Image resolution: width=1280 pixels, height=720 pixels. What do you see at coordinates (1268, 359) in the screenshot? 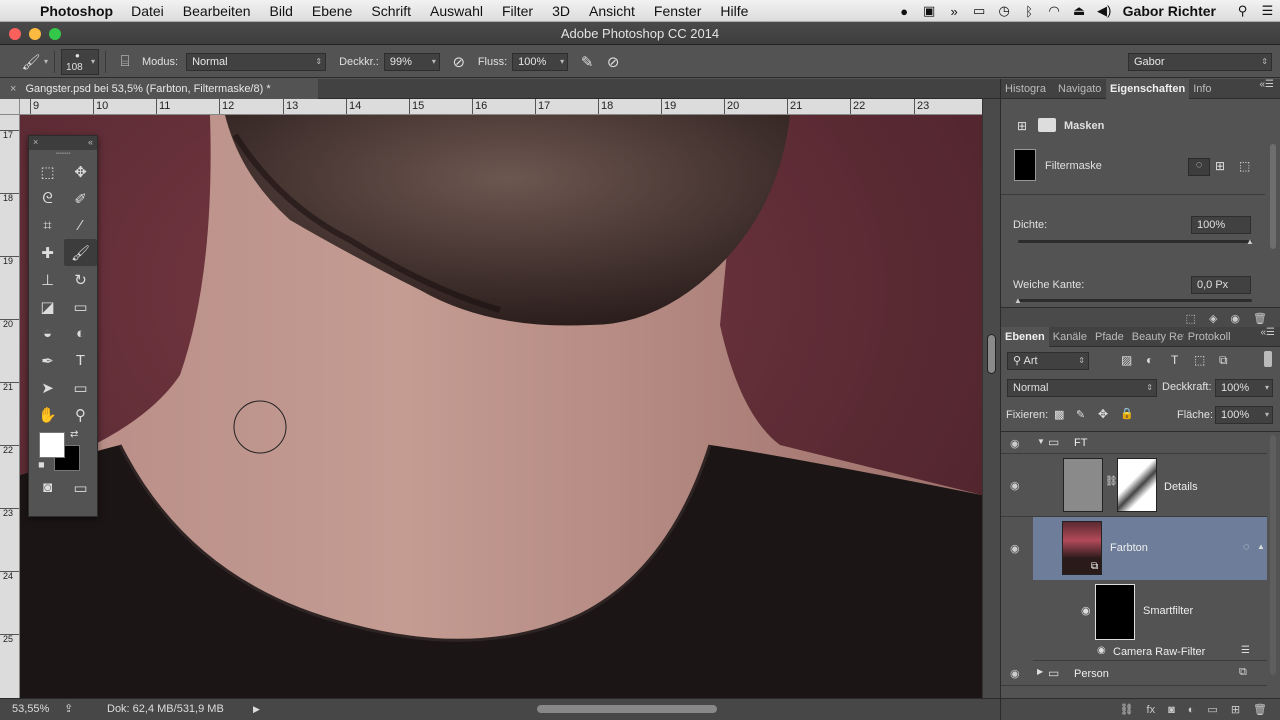
I see `filter-toggle-switch` at bounding box center [1268, 359].